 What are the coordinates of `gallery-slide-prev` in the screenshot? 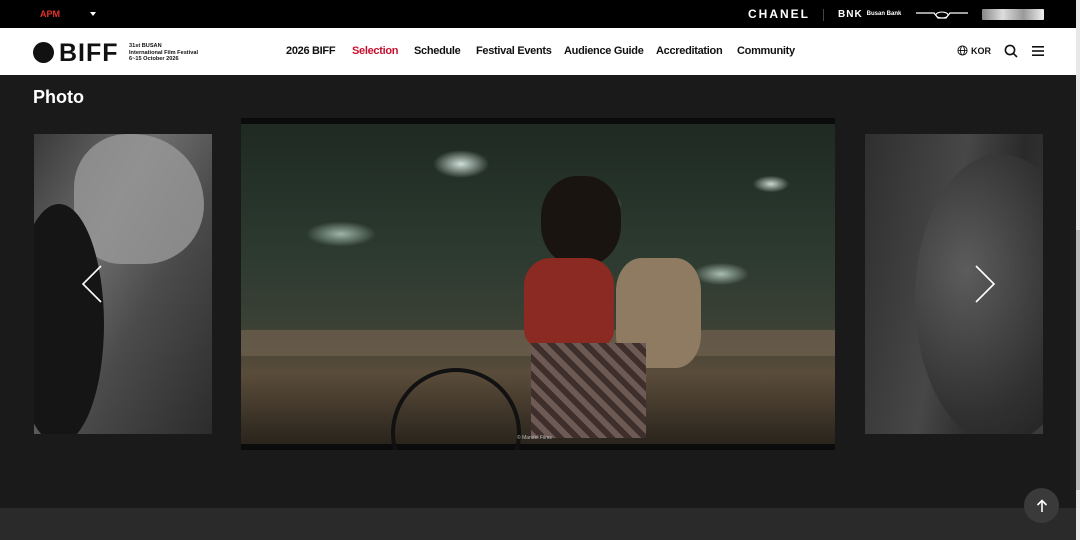 It's located at (123, 284).